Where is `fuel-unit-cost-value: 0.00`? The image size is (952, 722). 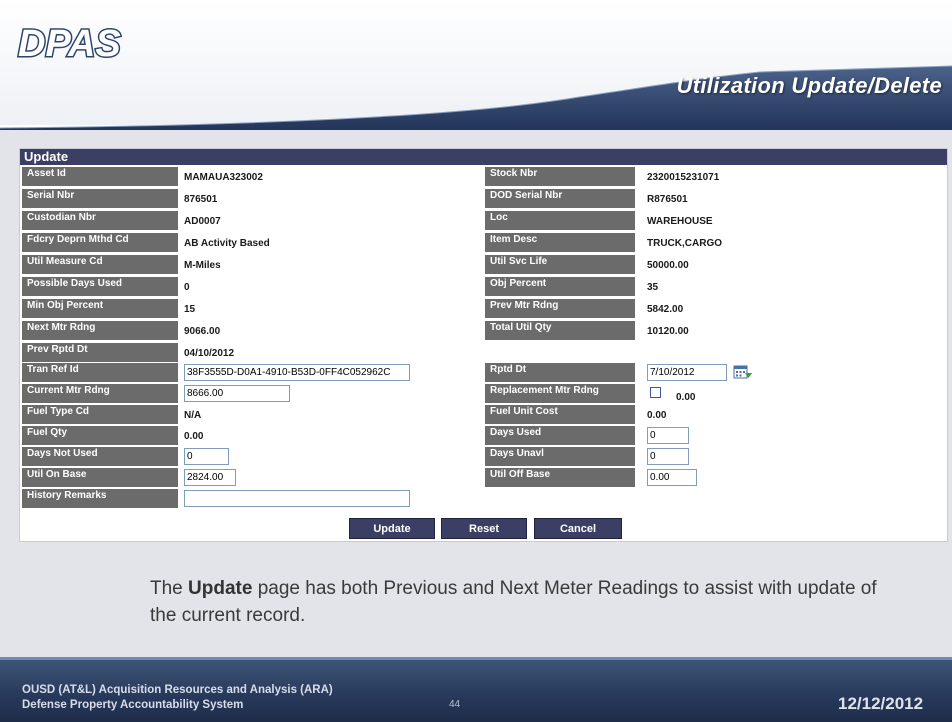 fuel-unit-cost-value: 0.00 is located at coordinates (657, 415).